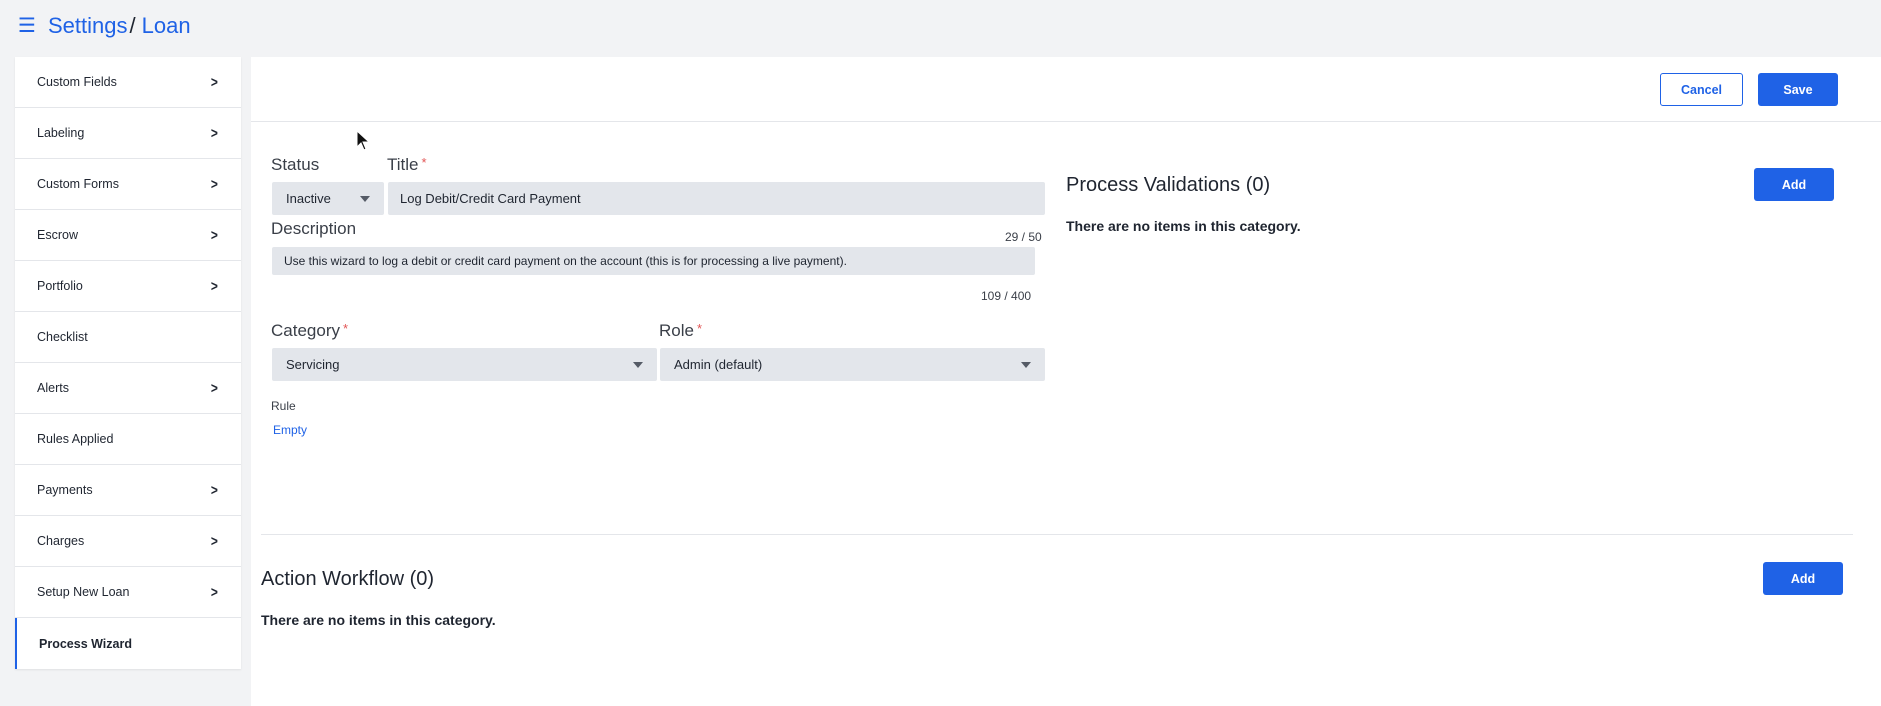 This screenshot has height=706, width=1881. What do you see at coordinates (1701, 89) in the screenshot?
I see `cancel-button: Cancel` at bounding box center [1701, 89].